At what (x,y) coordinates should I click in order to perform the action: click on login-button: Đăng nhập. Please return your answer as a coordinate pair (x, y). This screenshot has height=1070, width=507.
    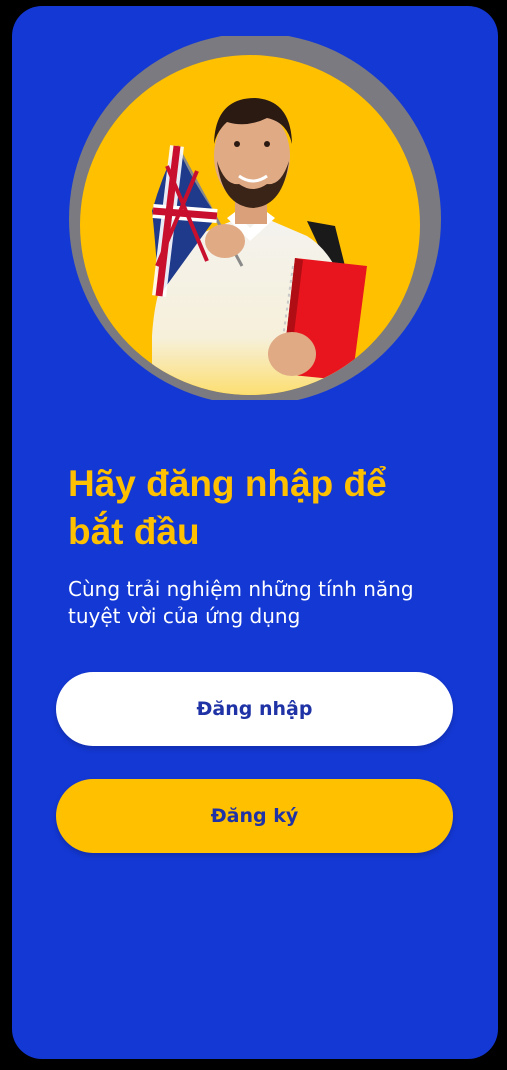
    Looking at the image, I should click on (254, 709).